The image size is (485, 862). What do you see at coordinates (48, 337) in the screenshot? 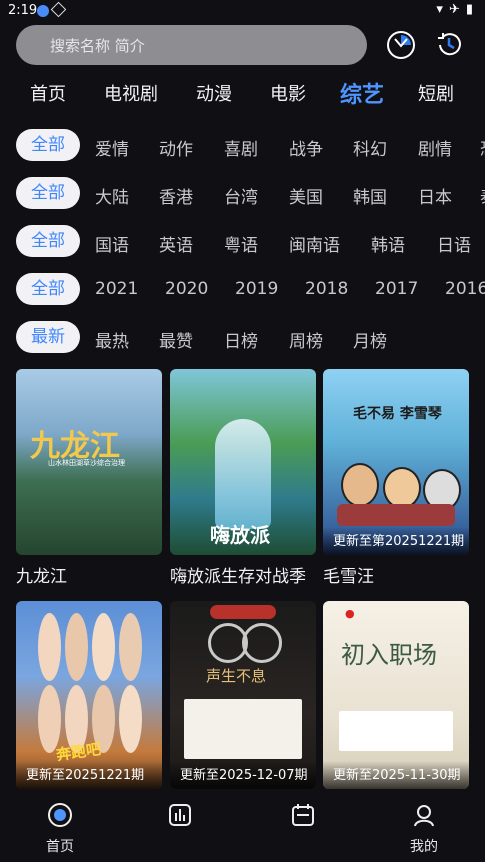
I see `filter-chip-selected: 最新` at bounding box center [48, 337].